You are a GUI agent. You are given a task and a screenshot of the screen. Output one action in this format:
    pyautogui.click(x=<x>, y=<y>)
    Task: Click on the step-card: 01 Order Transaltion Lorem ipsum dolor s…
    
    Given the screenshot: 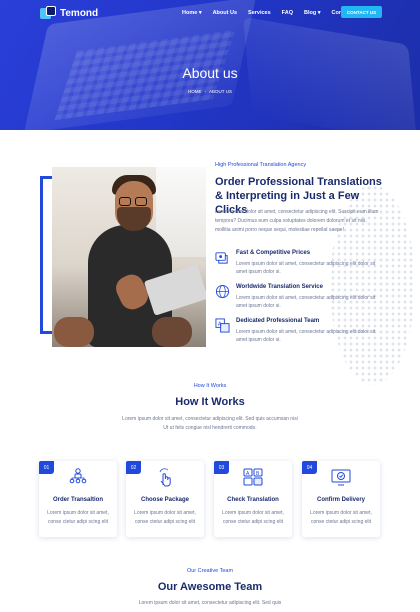 What is the action you would take?
    pyautogui.click(x=78, y=499)
    